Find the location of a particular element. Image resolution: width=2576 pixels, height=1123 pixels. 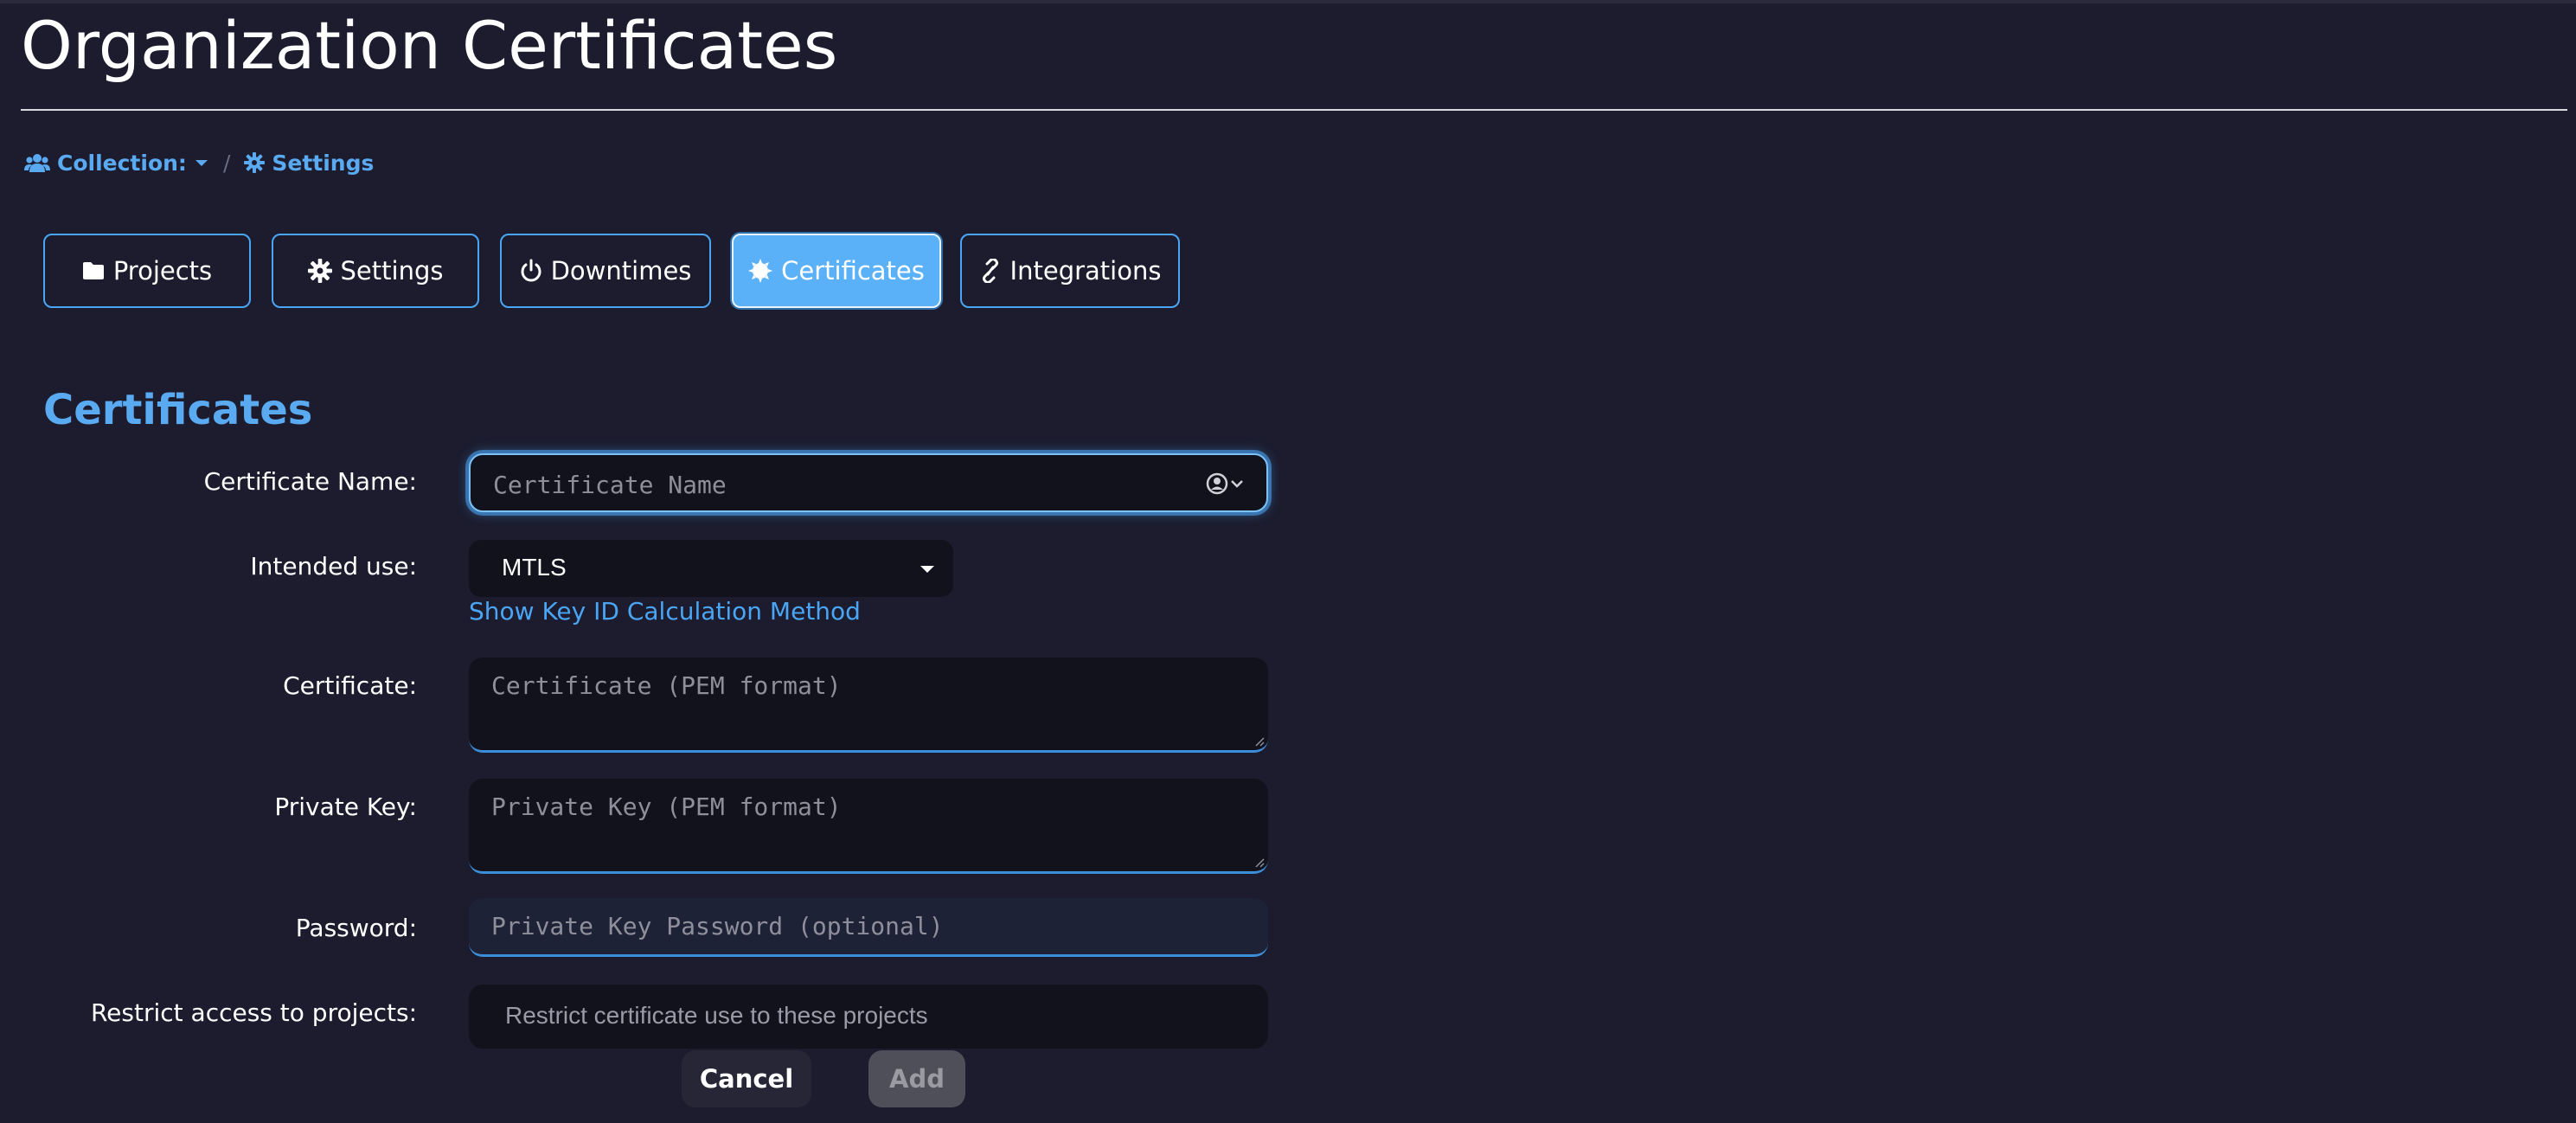

breadcrumb-settings: Settings is located at coordinates (309, 163).